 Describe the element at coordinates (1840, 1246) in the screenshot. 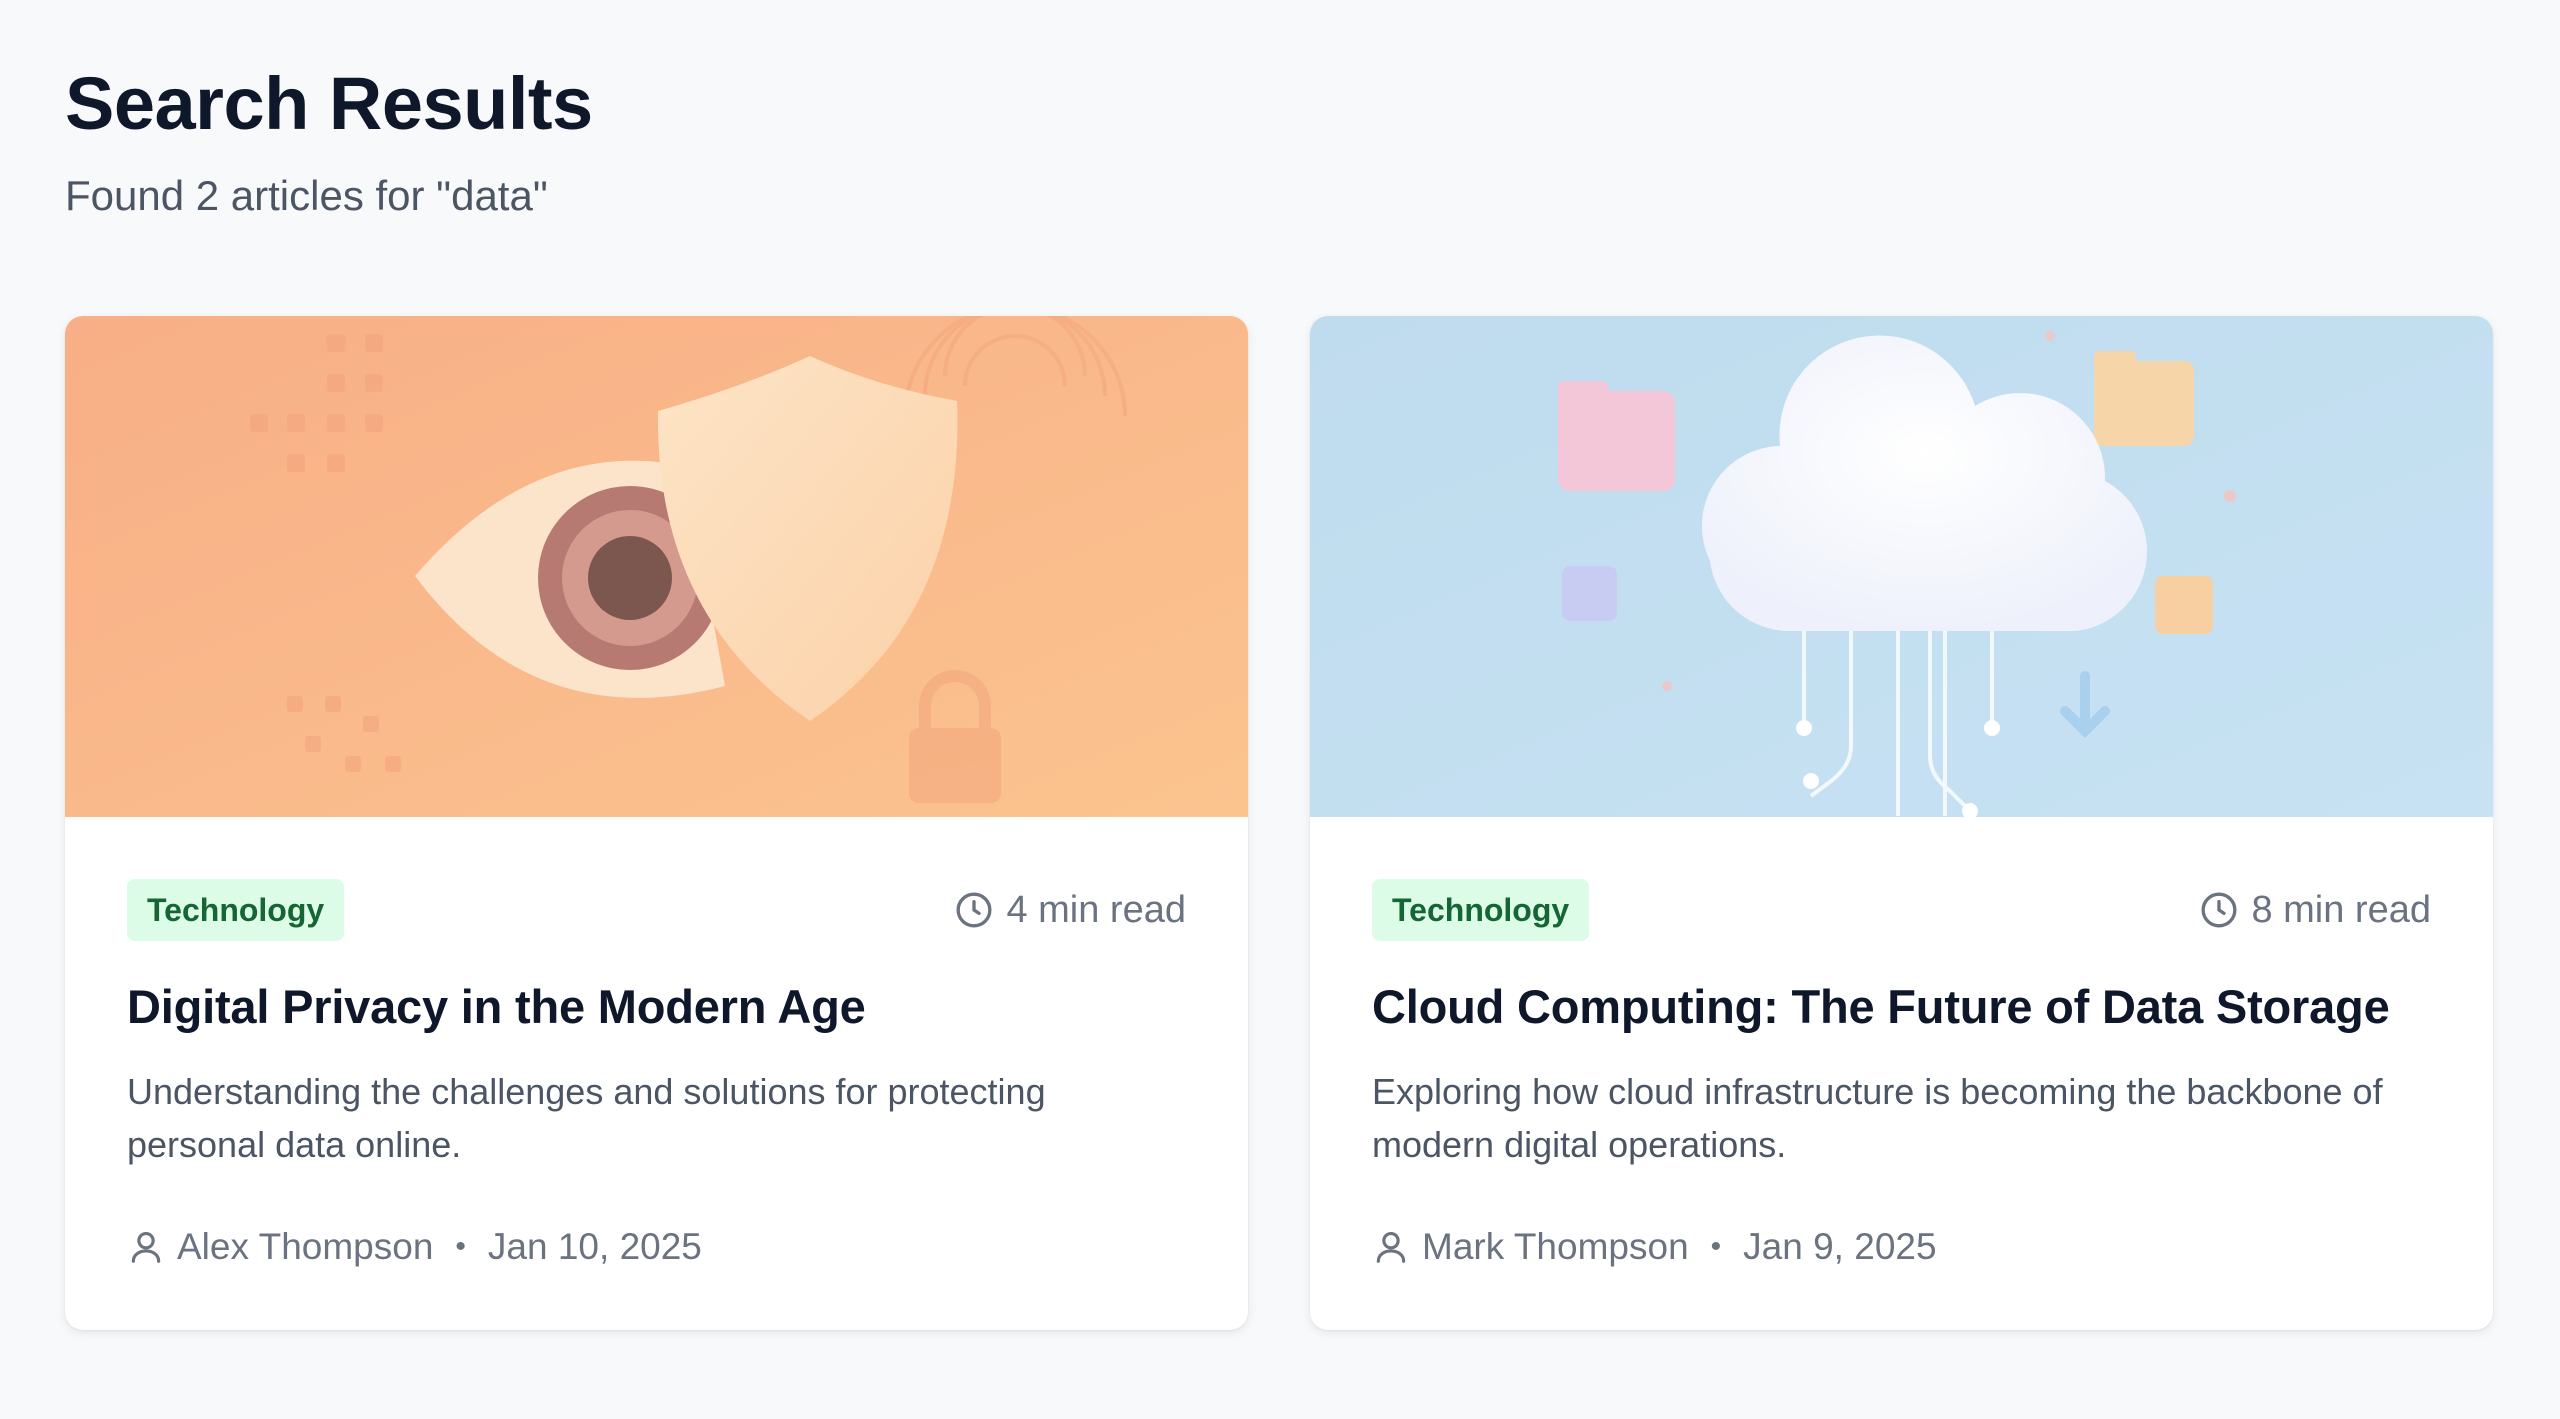

I see `publish-date: Jan 9, 2025` at that location.